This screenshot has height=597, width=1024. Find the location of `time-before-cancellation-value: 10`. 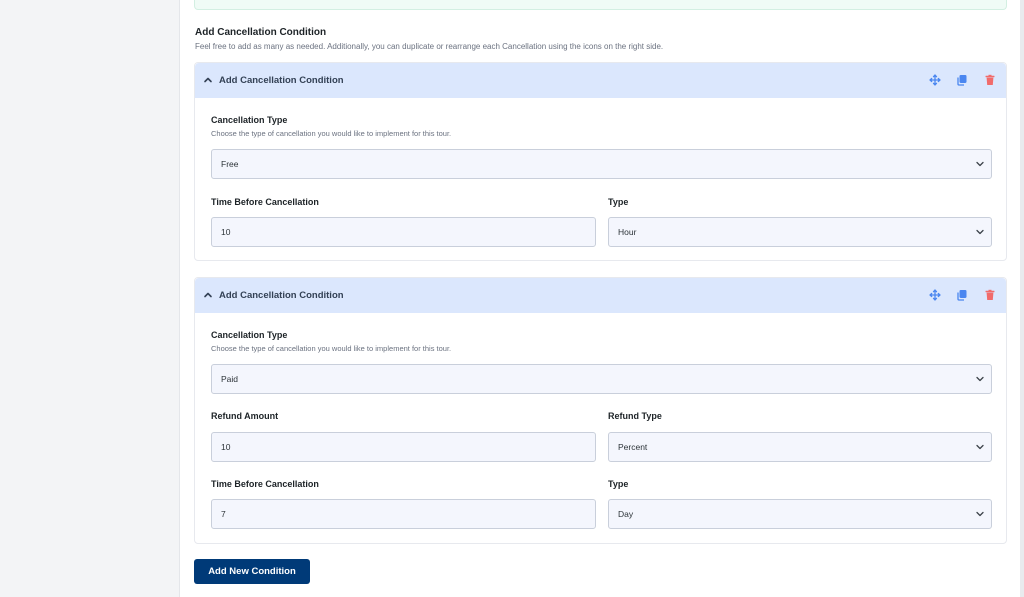

time-before-cancellation-value: 10 is located at coordinates (226, 232).